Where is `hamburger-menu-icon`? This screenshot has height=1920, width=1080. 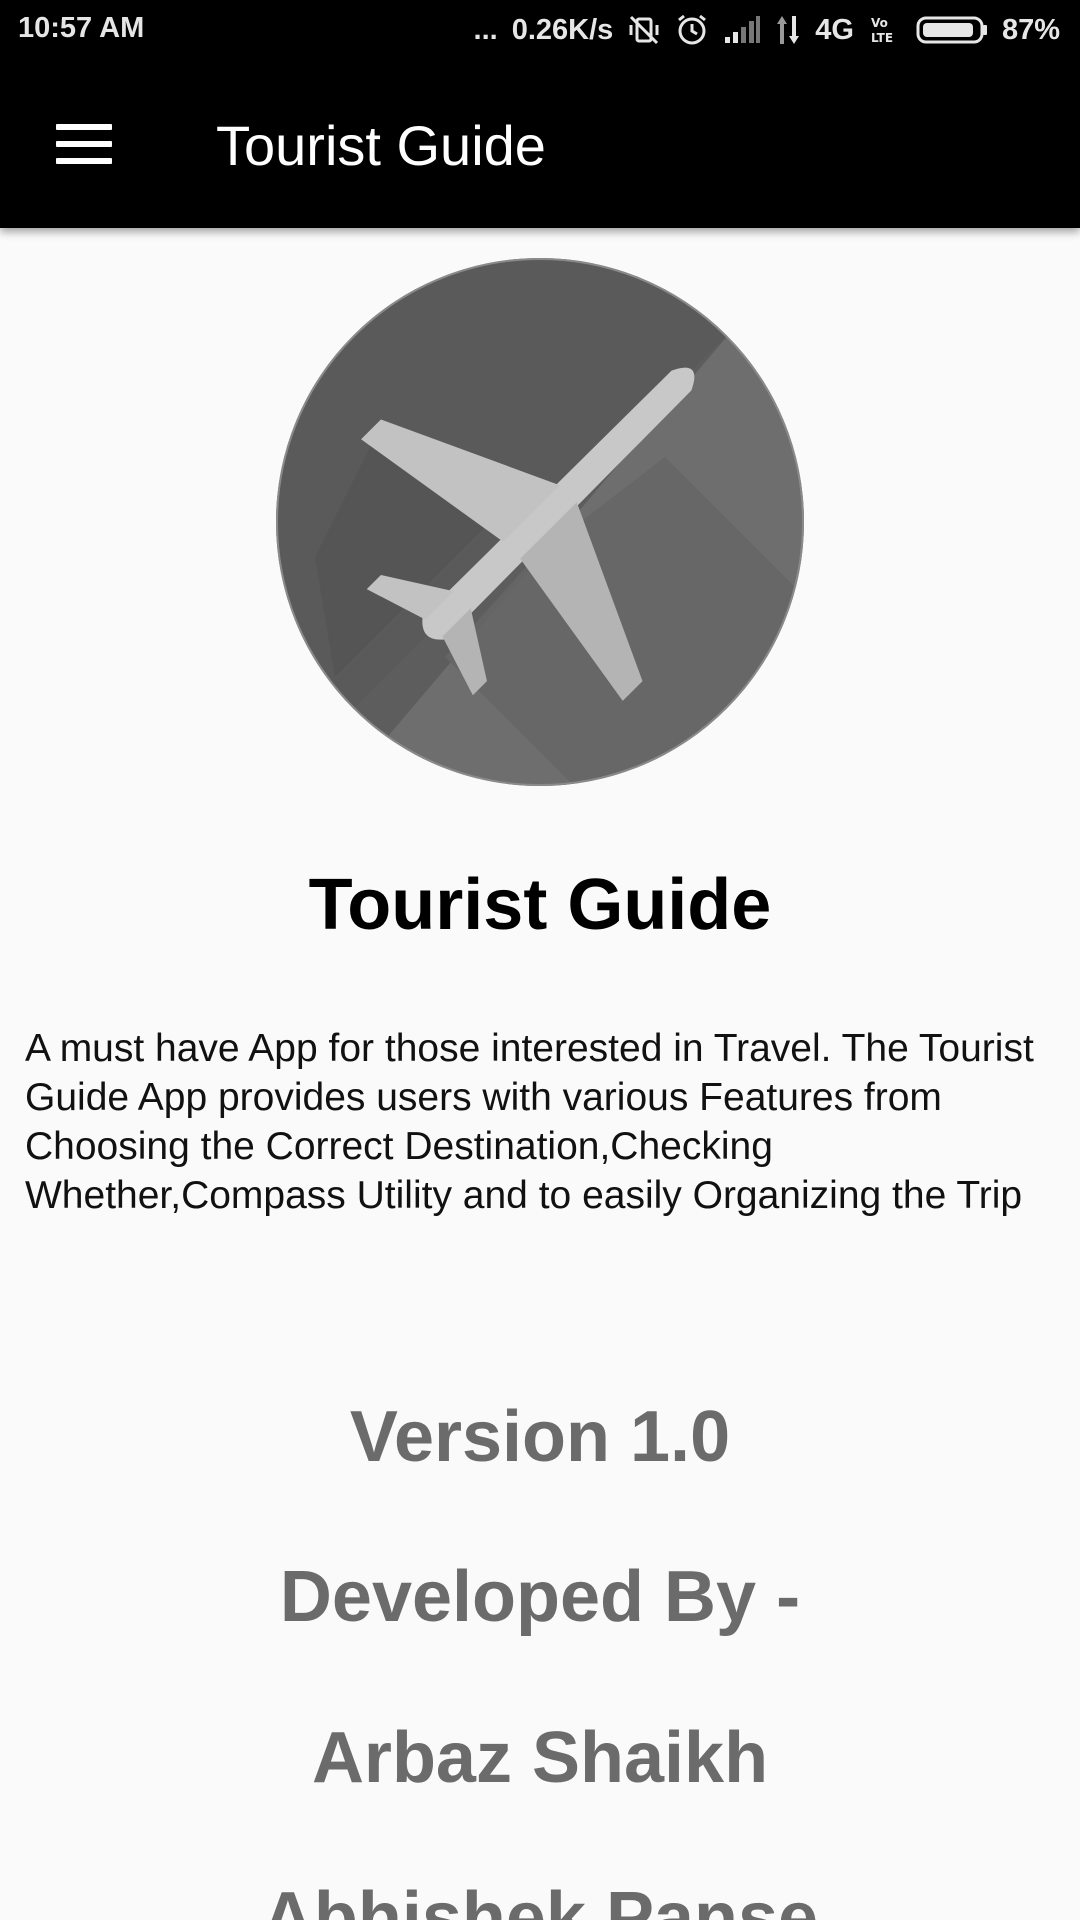 hamburger-menu-icon is located at coordinates (84, 144).